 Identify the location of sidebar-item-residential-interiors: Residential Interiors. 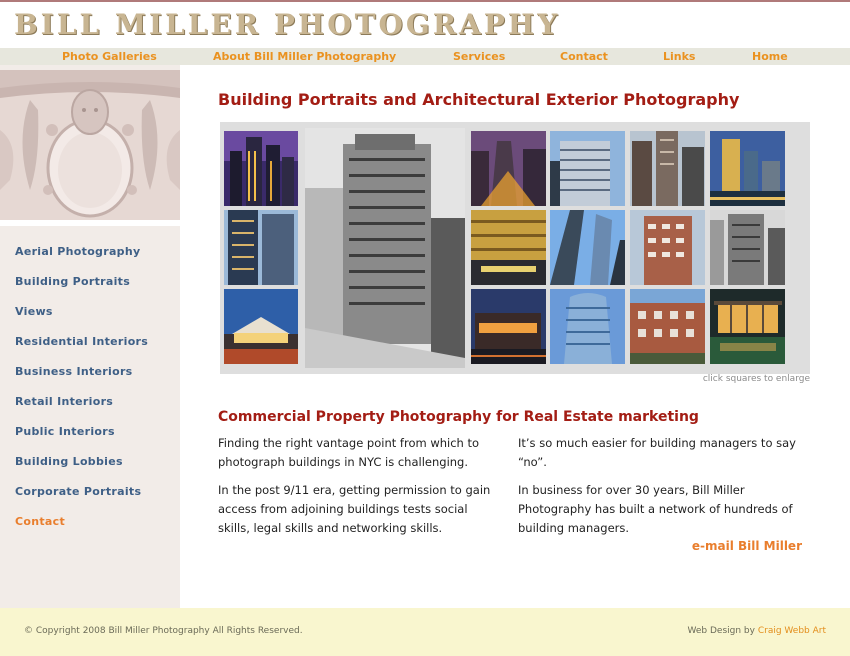
(81, 341).